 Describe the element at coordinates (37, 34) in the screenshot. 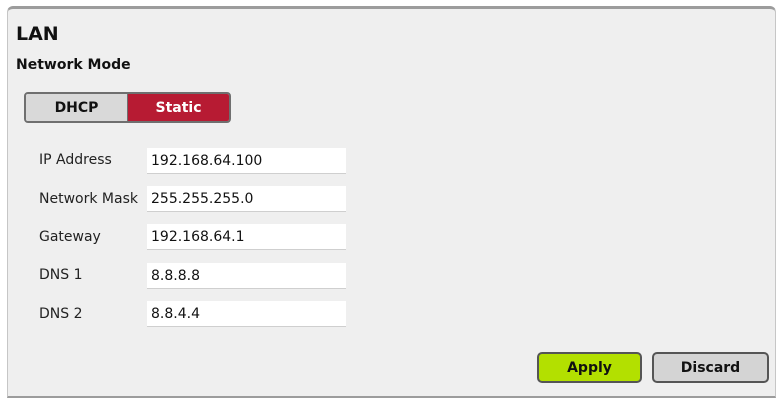

I see `panel-title: LAN` at that location.